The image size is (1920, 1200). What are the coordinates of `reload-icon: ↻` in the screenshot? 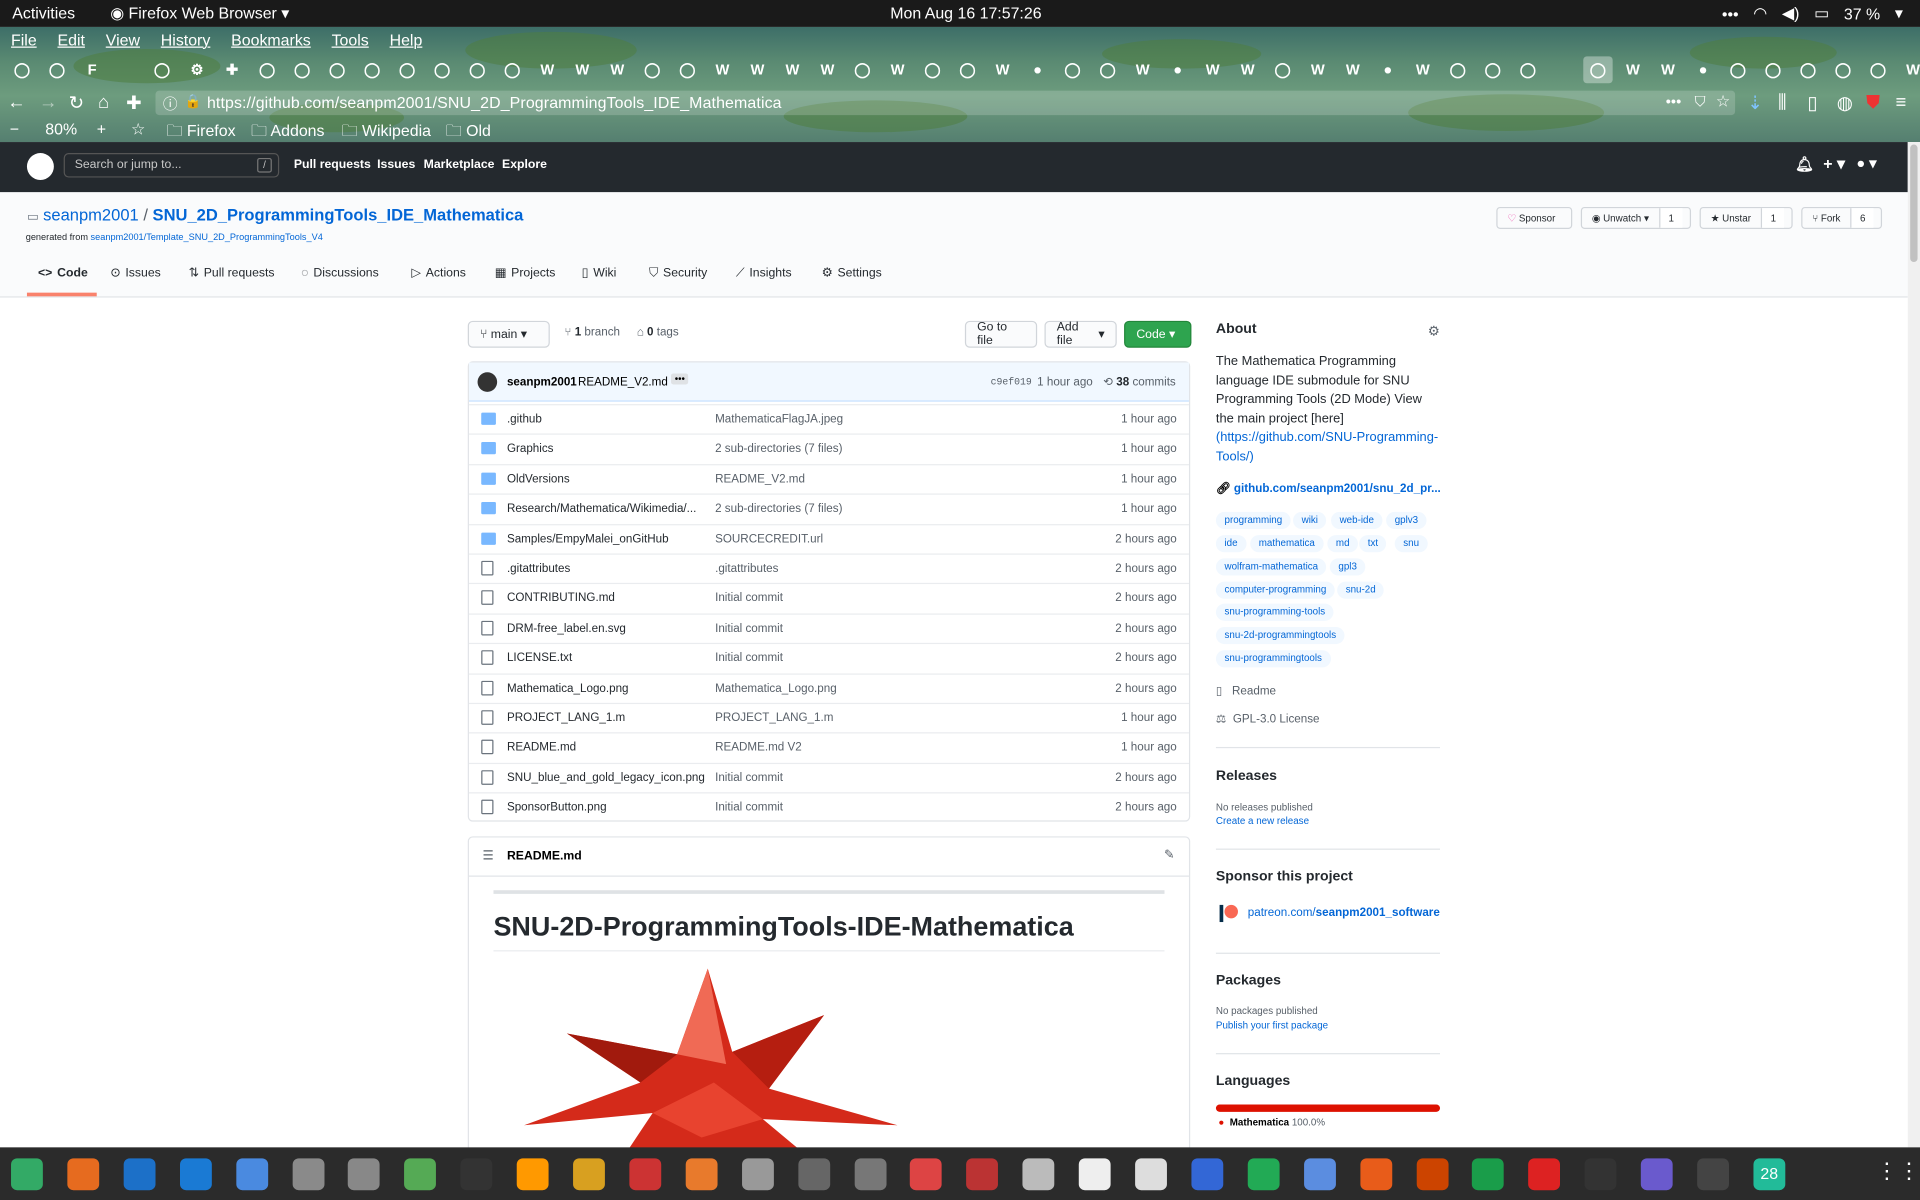 It's located at (76, 103).